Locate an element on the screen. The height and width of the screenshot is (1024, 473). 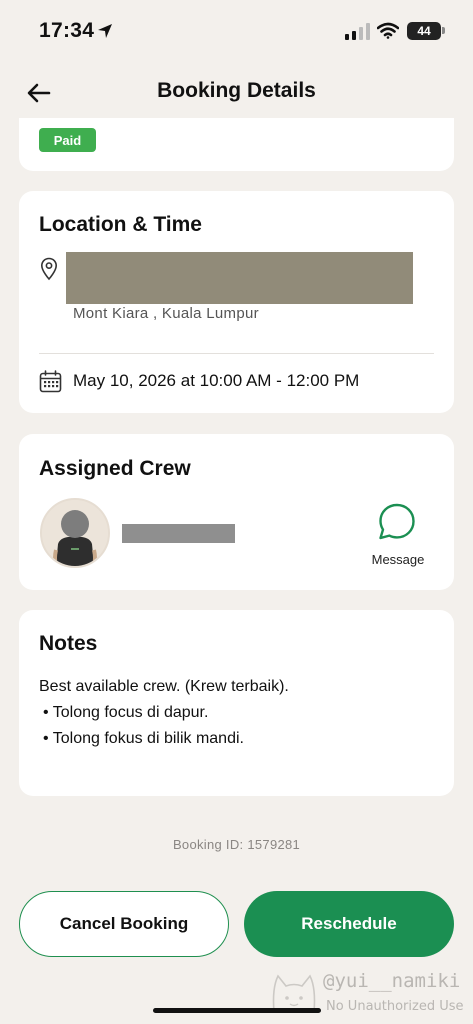
assigned-crew-card: Assigned Crew Message is located at coordinates (236, 512).